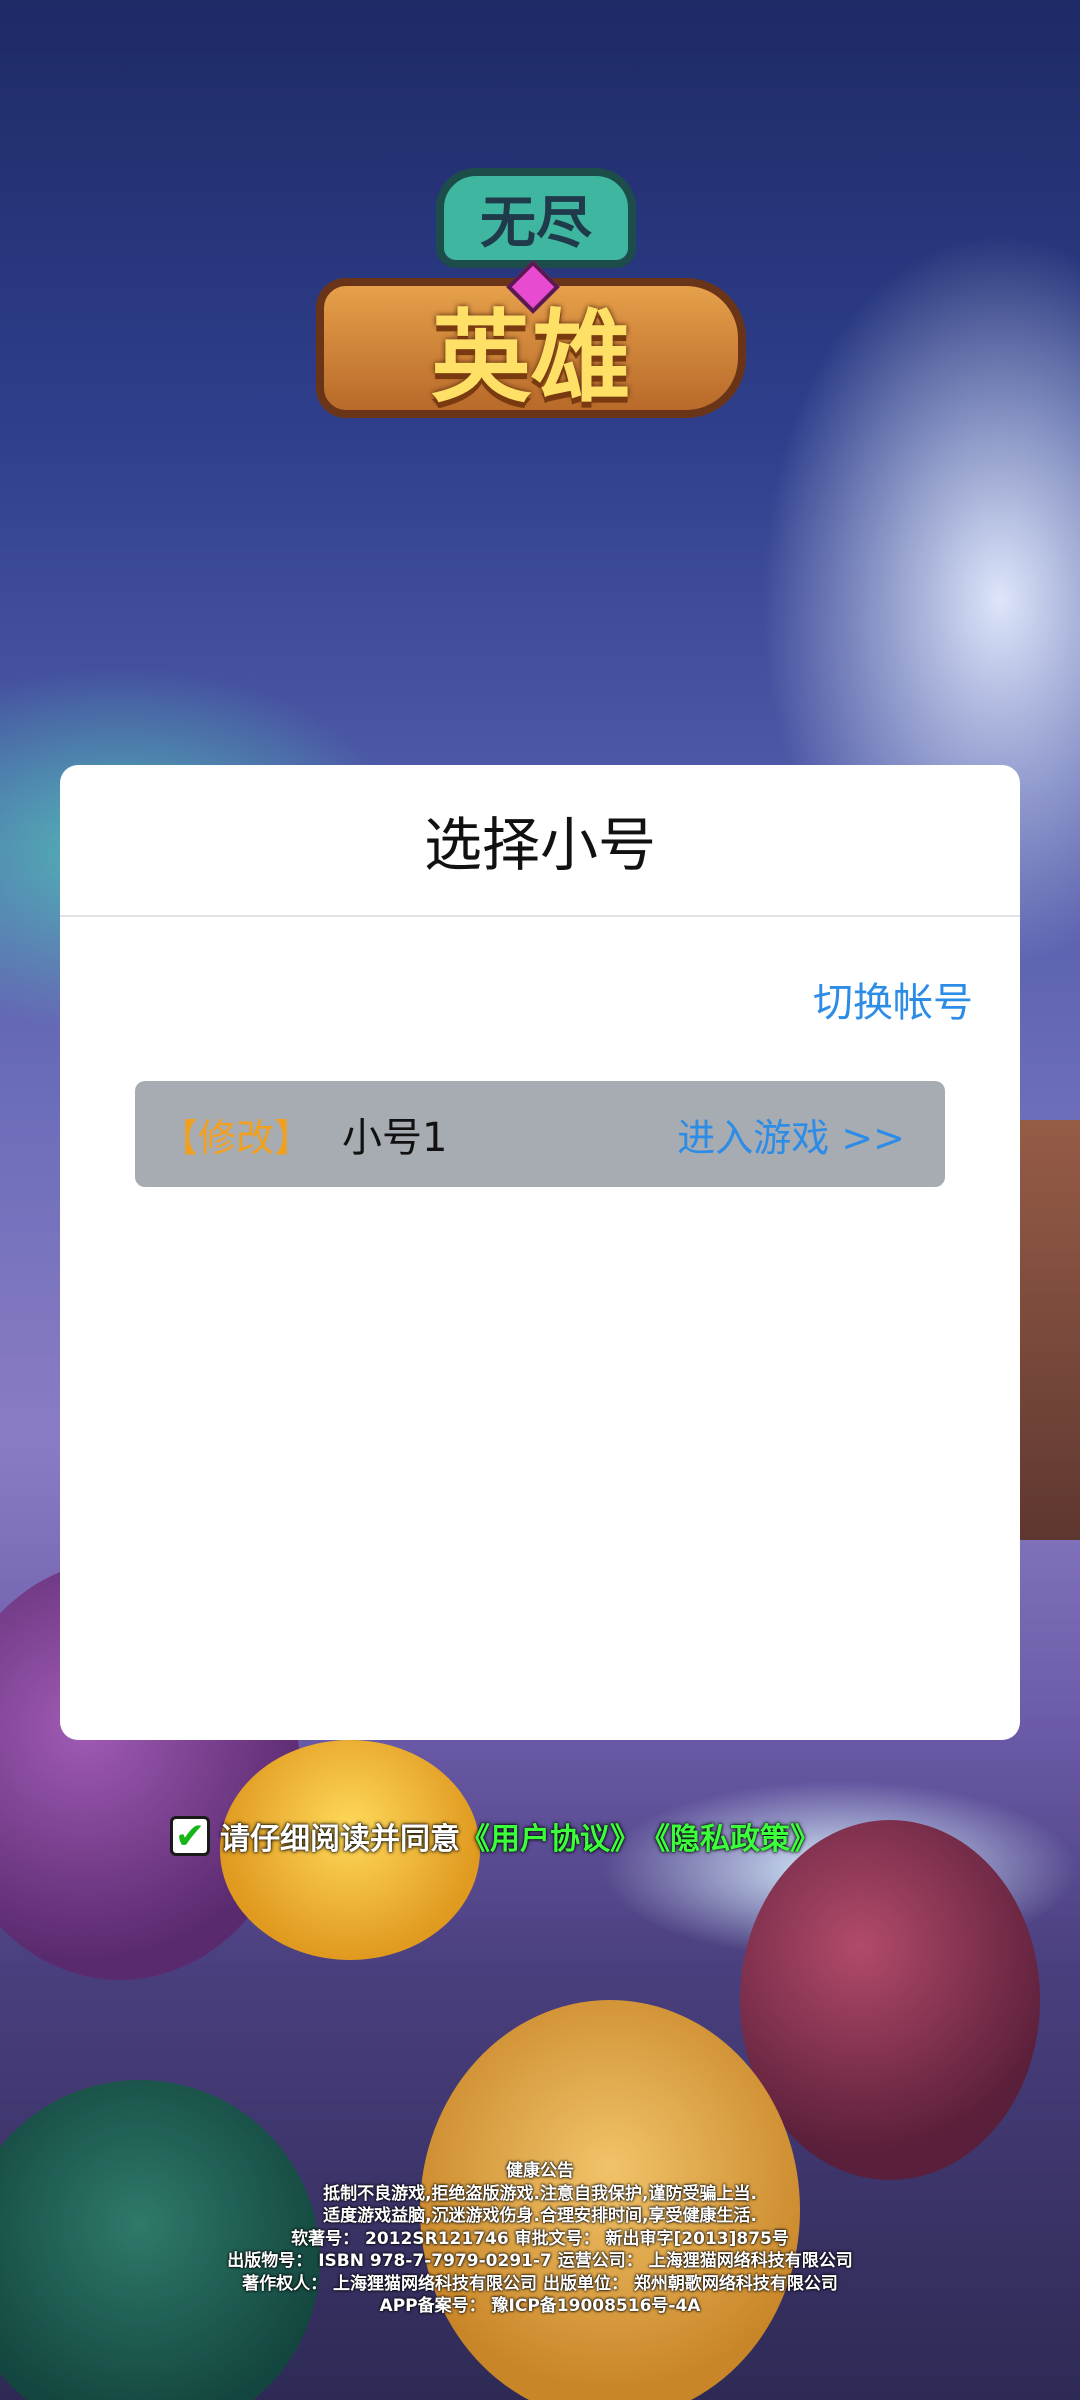  Describe the element at coordinates (791, 1134) in the screenshot. I see `enter-game-button: 进入游戏 >>` at that location.